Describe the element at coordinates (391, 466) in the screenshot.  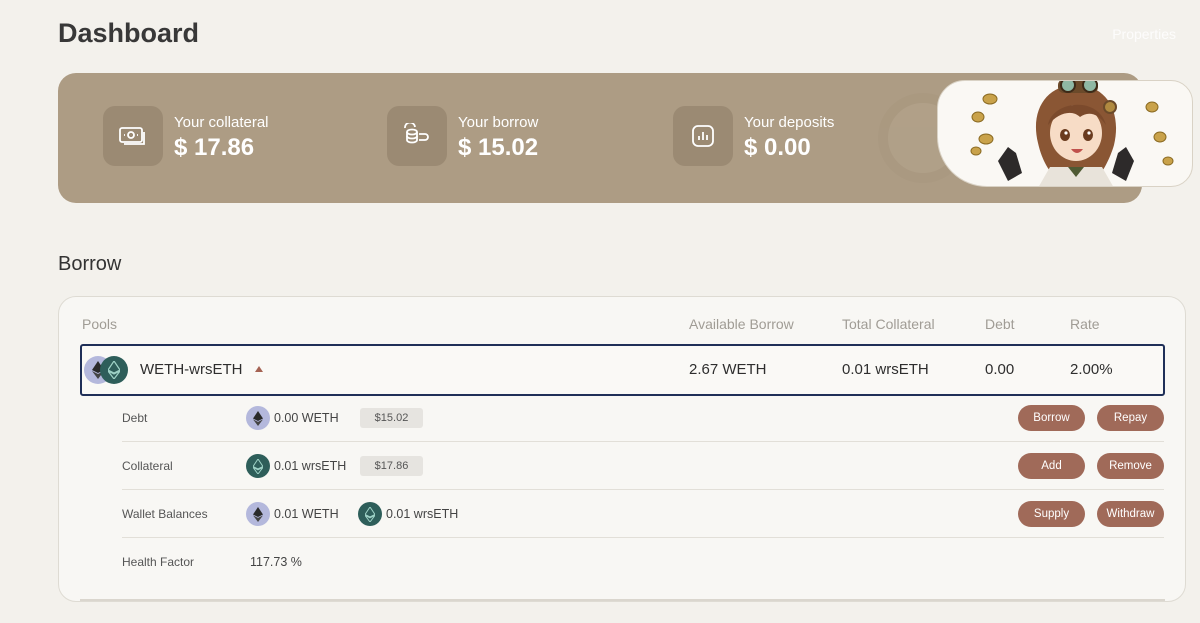
I see `collateral-usd-badge: $17.86` at that location.